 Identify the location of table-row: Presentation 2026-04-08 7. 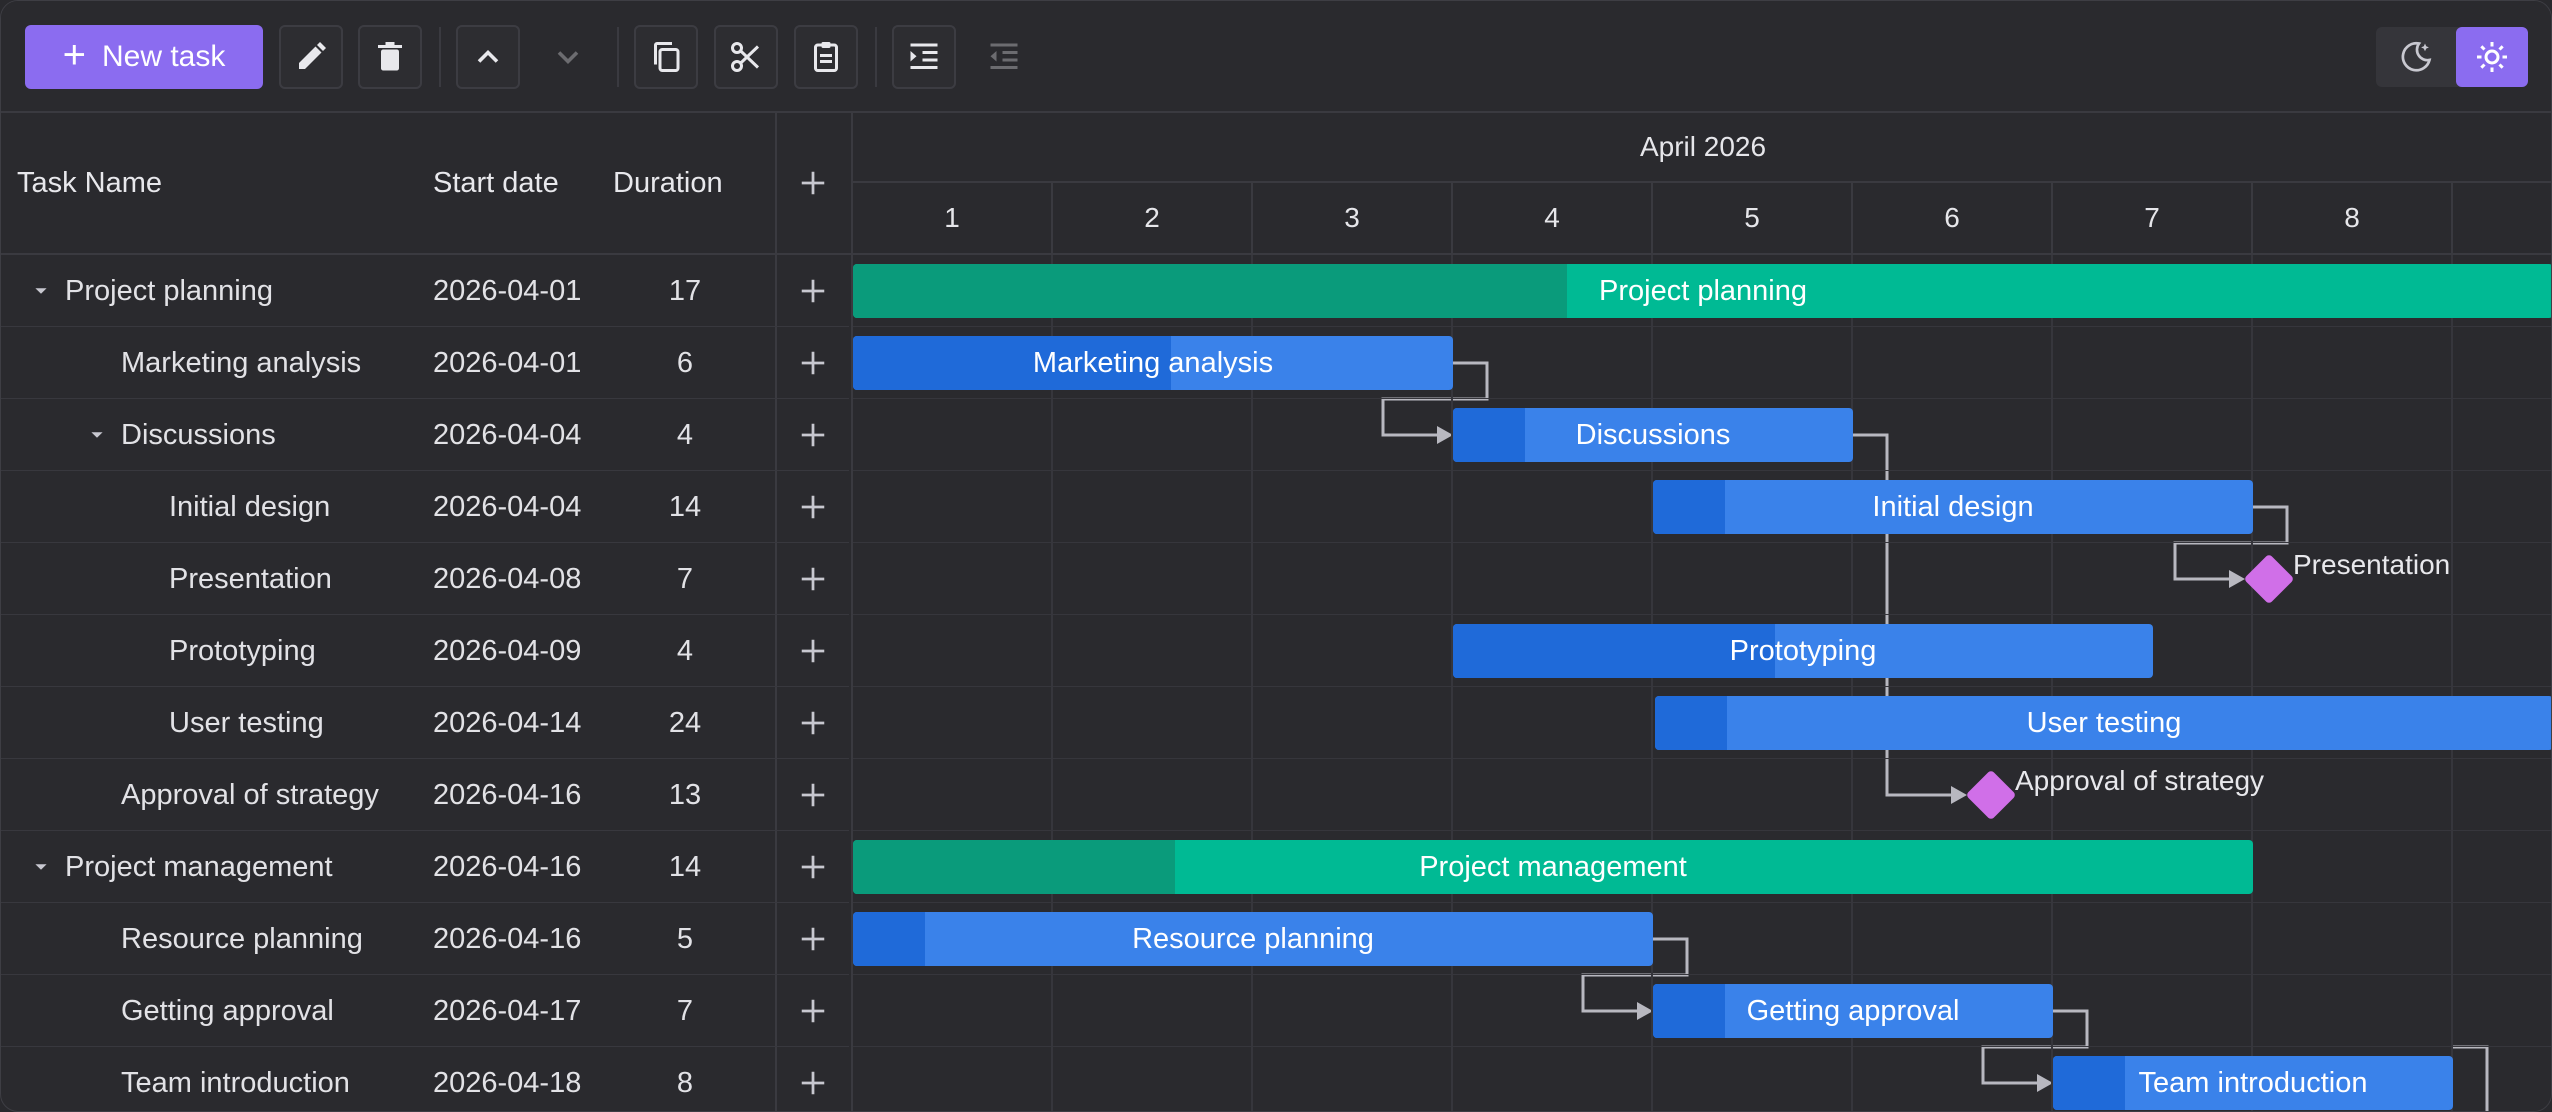
(425, 579).